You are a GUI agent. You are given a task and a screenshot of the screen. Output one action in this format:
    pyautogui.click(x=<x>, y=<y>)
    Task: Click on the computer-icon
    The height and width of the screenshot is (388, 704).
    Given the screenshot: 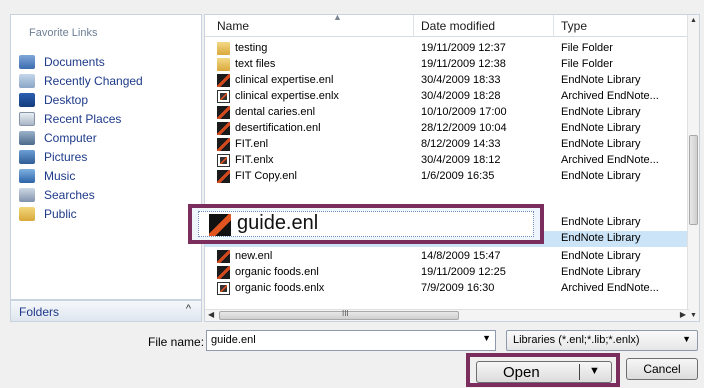 What is the action you would take?
    pyautogui.click(x=27, y=137)
    